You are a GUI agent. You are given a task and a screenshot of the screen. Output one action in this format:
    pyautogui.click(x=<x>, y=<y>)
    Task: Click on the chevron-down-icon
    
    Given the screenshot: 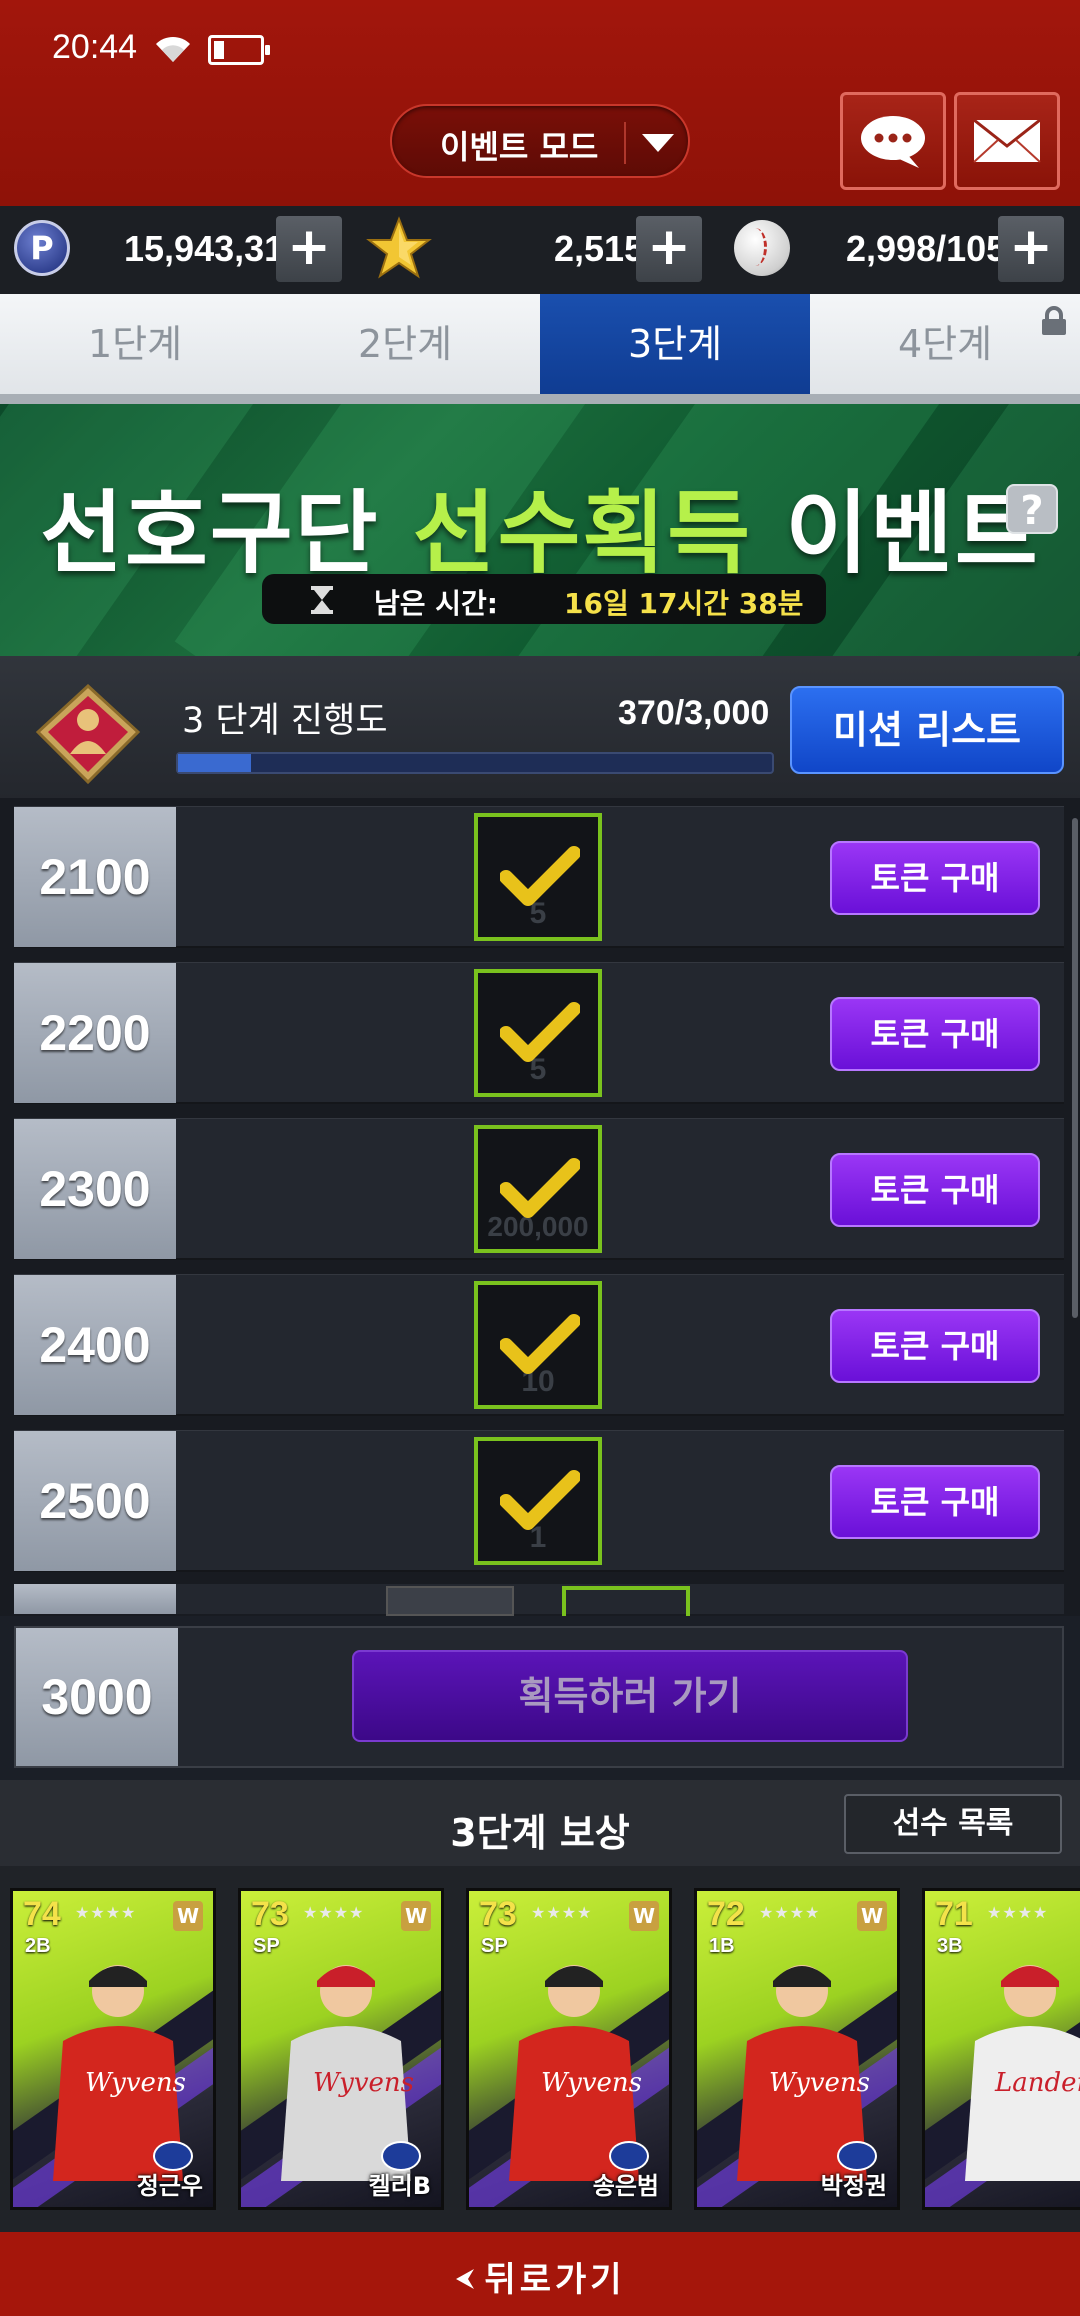 What is the action you would take?
    pyautogui.click(x=658, y=143)
    